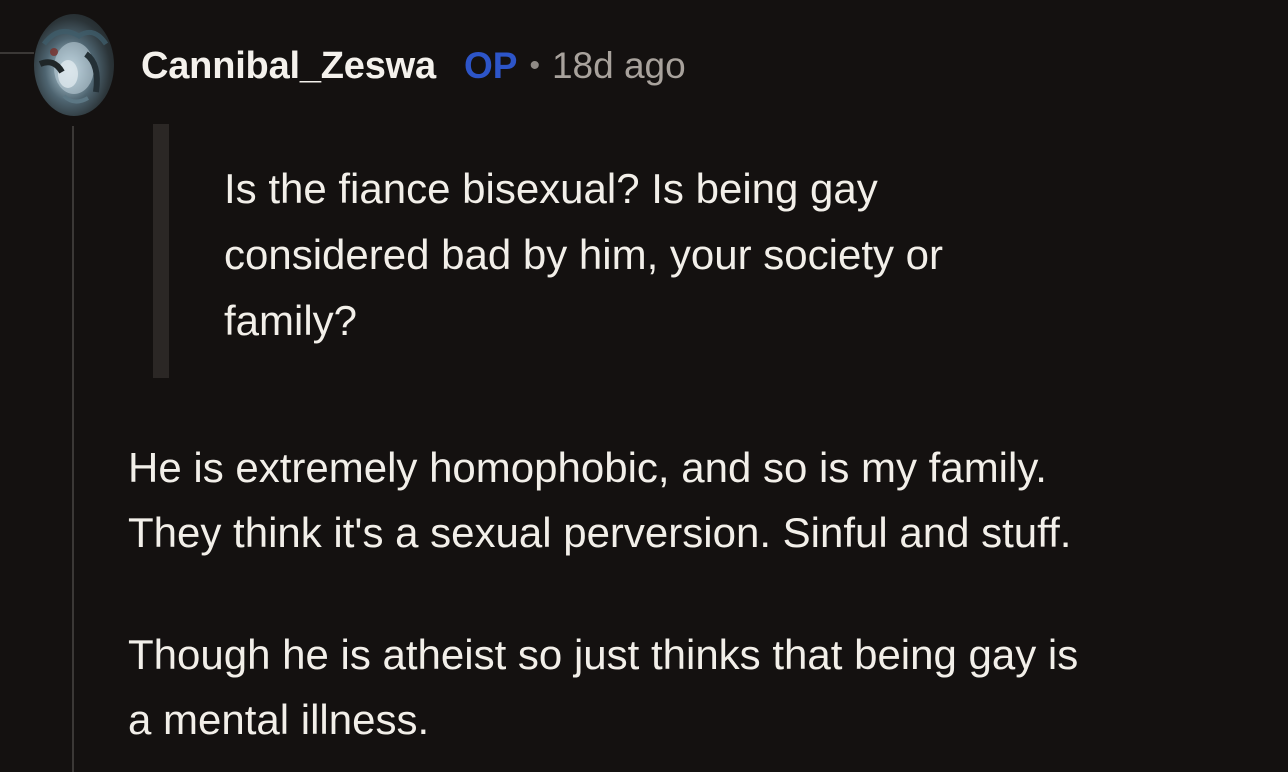 This screenshot has width=1288, height=772. Describe the element at coordinates (288, 66) in the screenshot. I see `username-link: Cannibal_Zeswa` at that location.